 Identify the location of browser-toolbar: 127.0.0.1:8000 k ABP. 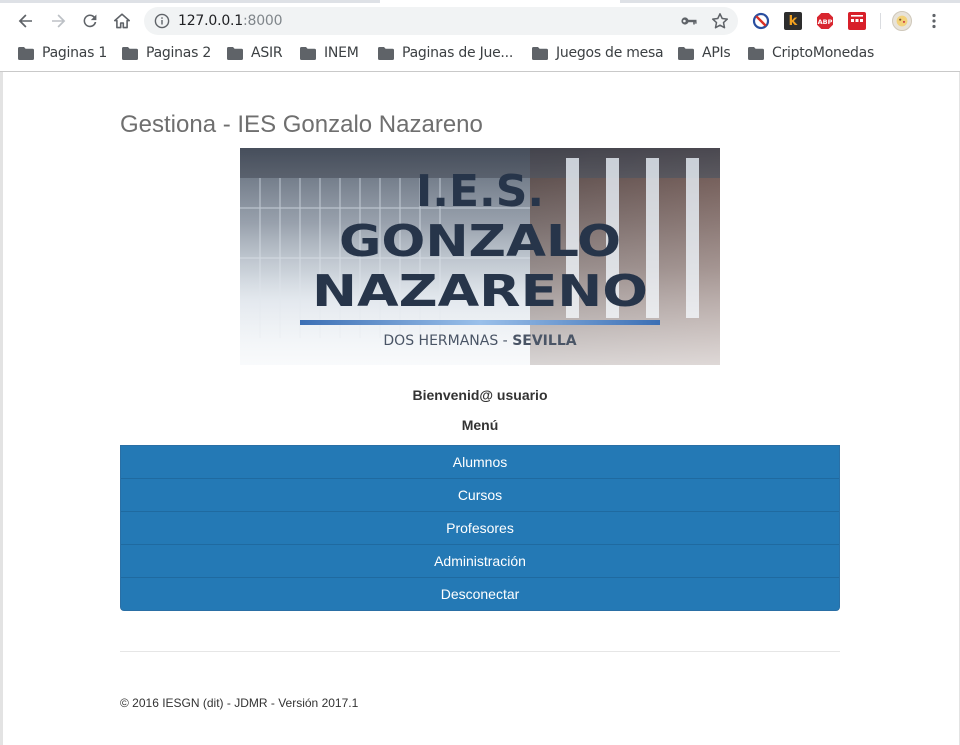
(480, 21).